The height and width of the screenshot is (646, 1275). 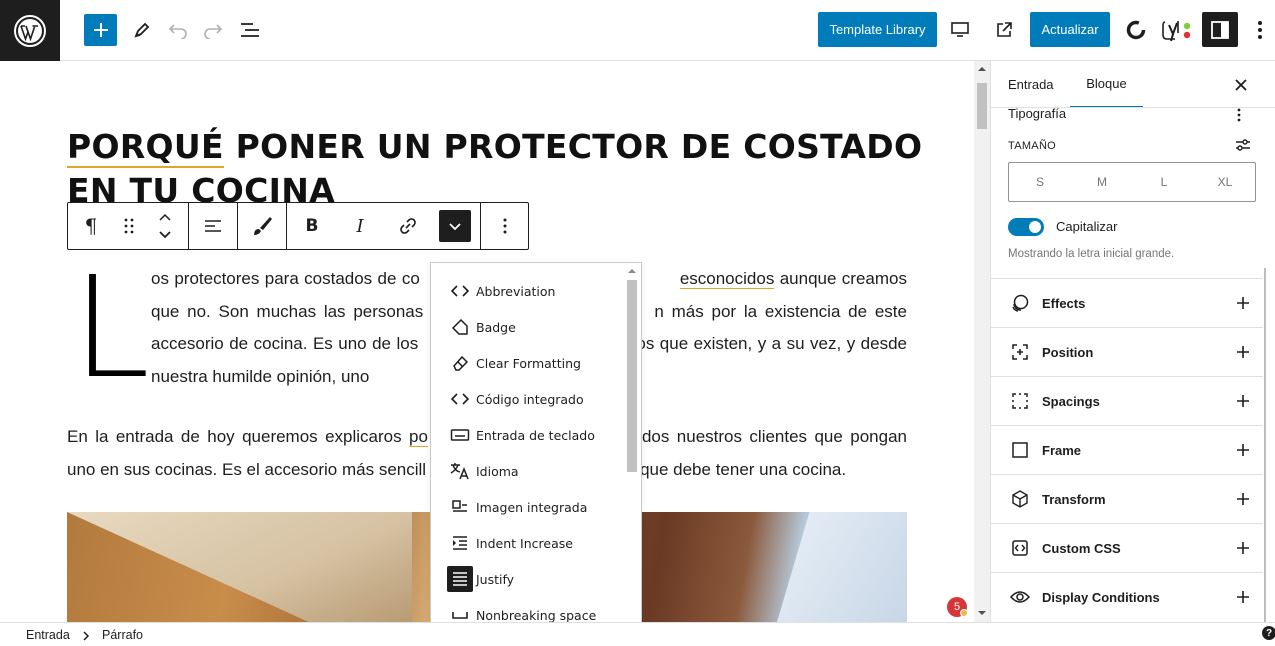 I want to click on align-left-icon, so click(x=213, y=226).